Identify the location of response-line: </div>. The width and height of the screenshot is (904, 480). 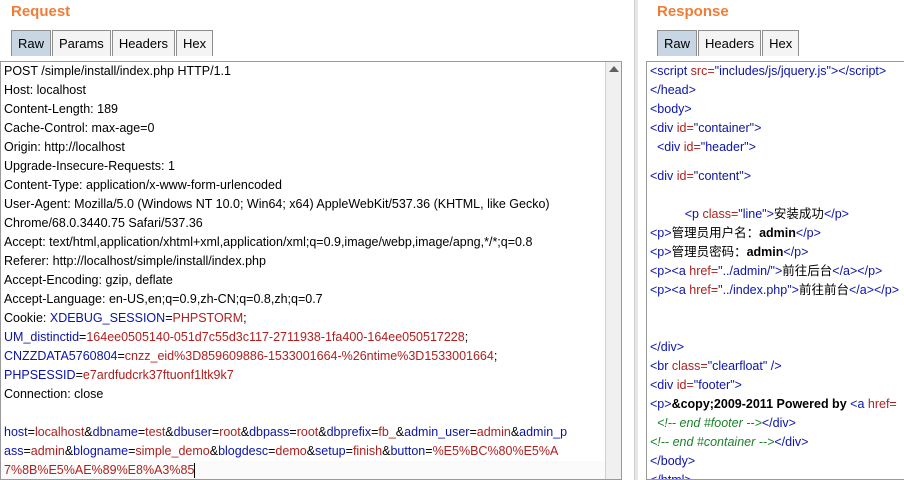
(667, 347).